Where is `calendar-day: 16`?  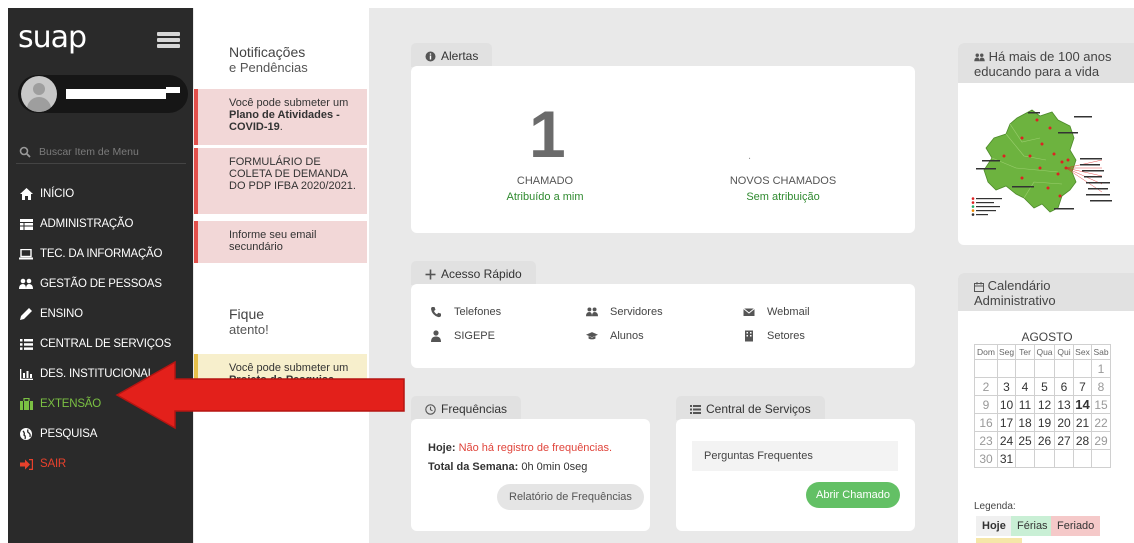
calendar-day: 16 is located at coordinates (986, 422).